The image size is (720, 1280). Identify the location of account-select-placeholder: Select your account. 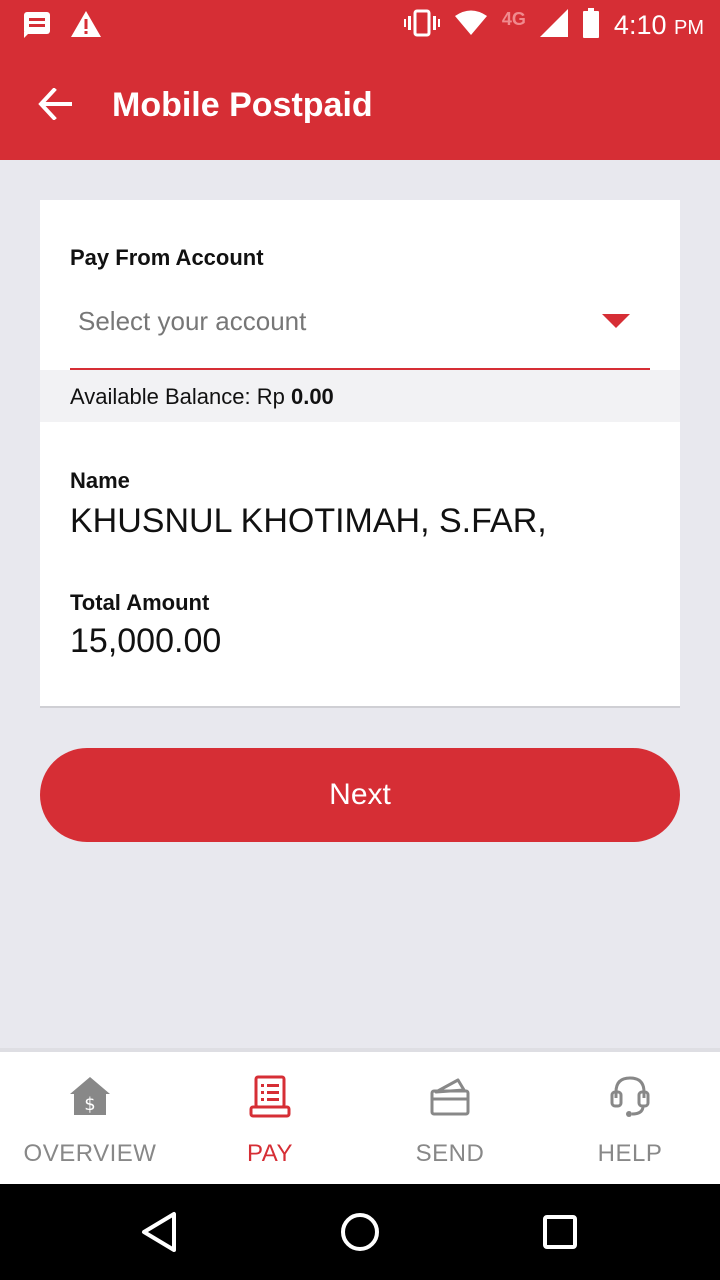
(192, 321).